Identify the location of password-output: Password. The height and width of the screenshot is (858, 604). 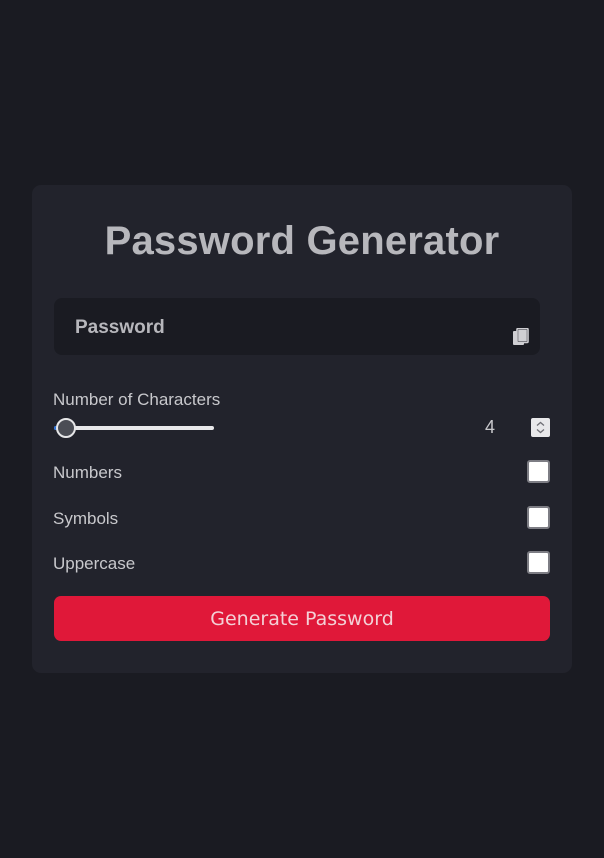
(297, 326).